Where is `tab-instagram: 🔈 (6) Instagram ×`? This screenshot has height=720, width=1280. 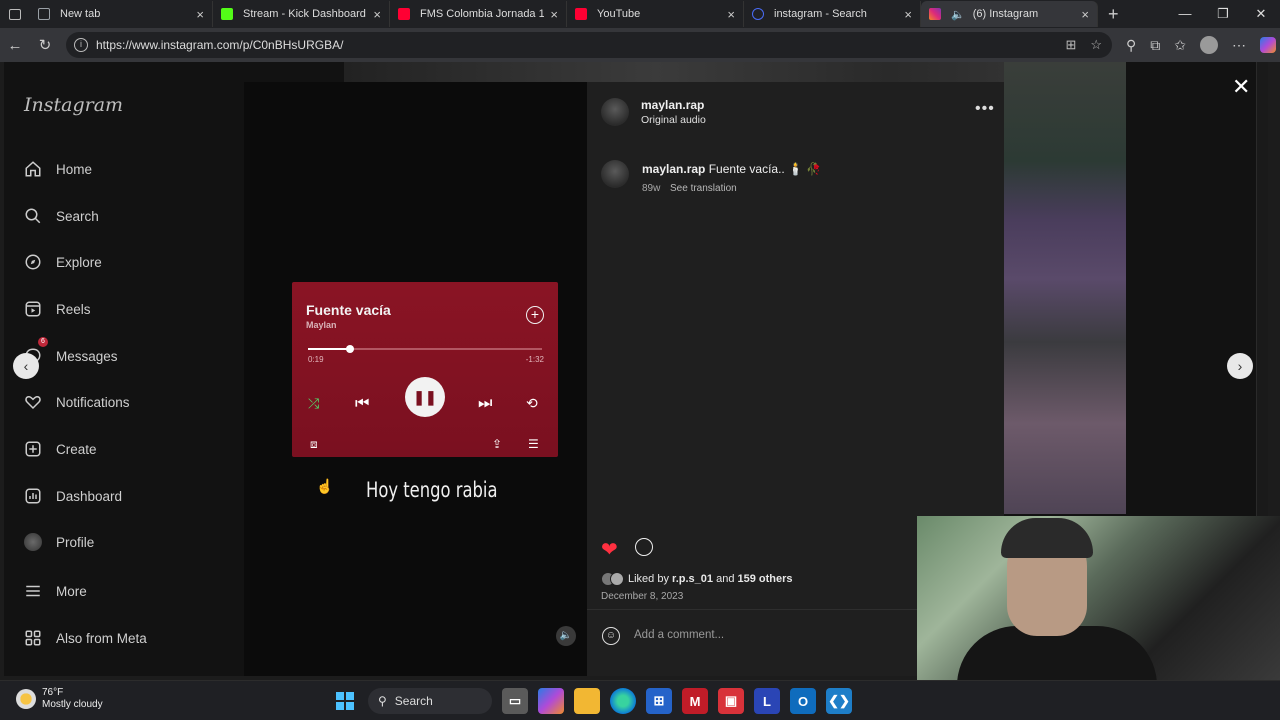 tab-instagram: 🔈 (6) Instagram × is located at coordinates (1009, 14).